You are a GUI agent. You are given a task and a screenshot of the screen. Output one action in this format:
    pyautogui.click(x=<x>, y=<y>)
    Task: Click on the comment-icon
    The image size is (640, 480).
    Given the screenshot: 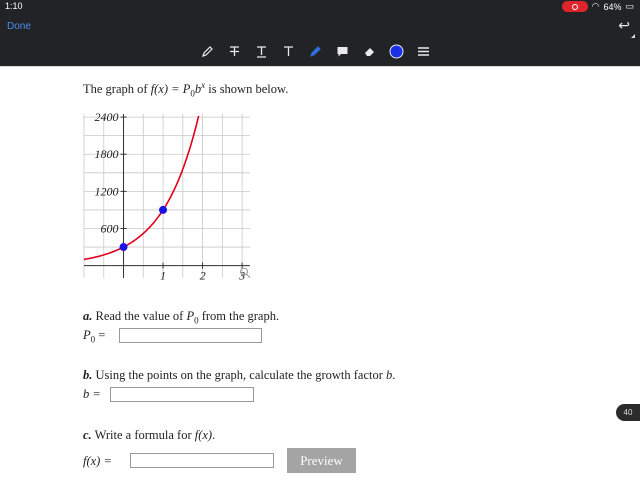 What is the action you would take?
    pyautogui.click(x=342, y=51)
    